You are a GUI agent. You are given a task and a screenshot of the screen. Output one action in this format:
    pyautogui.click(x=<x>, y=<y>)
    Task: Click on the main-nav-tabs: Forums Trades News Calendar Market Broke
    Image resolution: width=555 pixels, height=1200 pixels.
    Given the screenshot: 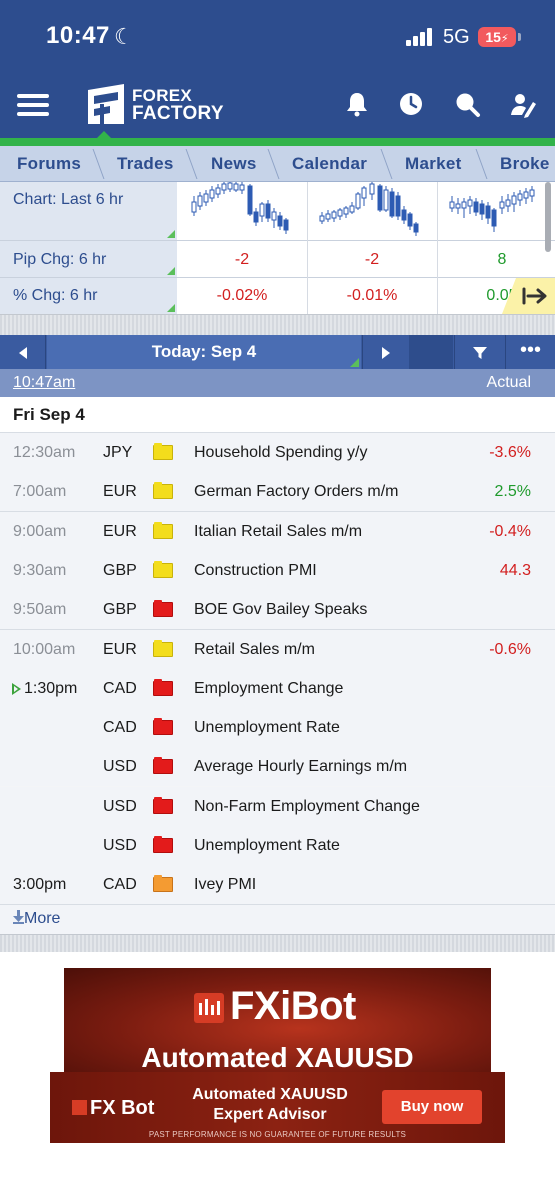 What is the action you would take?
    pyautogui.click(x=277, y=164)
    